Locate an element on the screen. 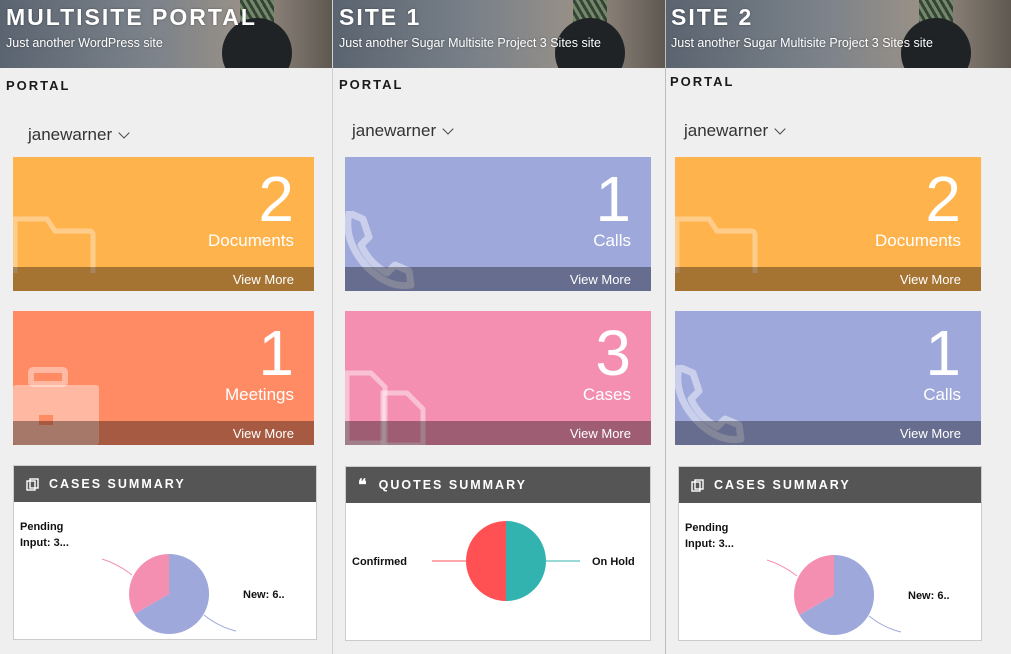  tile-count: 3 is located at coordinates (613, 353).